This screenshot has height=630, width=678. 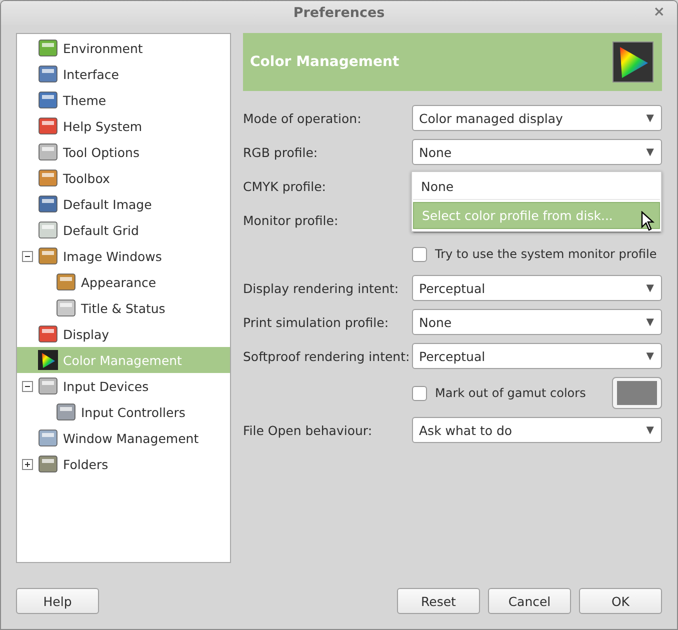 I want to click on dialog-button: Reset, so click(x=438, y=601).